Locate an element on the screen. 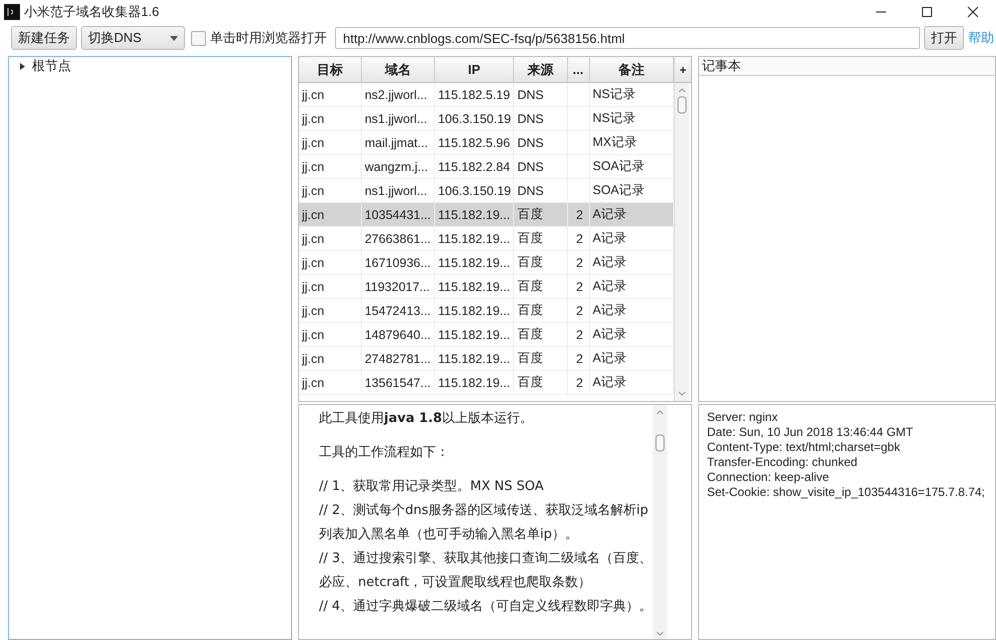 Image resolution: width=996 pixels, height=640 pixels. paragraph: // 1、获取常用记录类型。MX NS SOA is located at coordinates (432, 487).